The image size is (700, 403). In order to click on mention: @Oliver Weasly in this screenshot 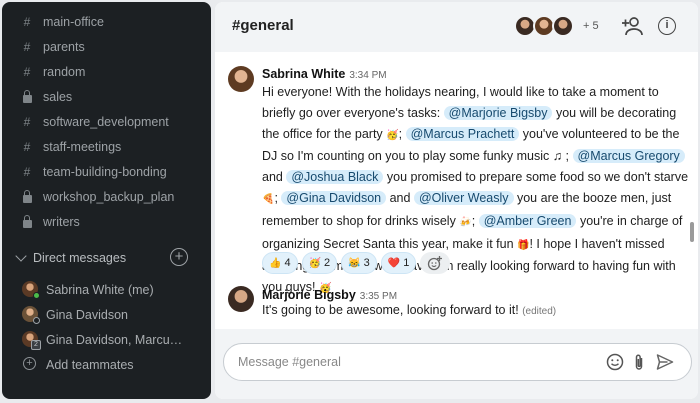, I will do `click(463, 197)`.